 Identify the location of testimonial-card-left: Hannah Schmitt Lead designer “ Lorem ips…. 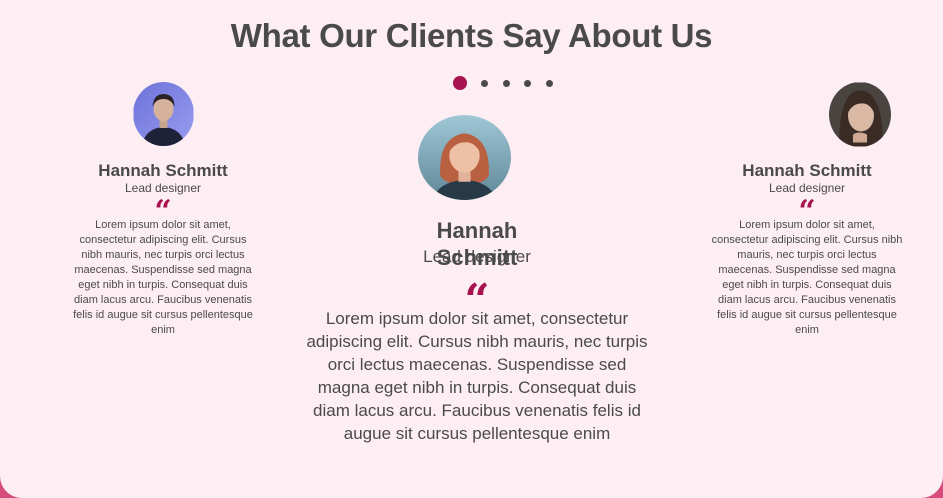
(163, 217).